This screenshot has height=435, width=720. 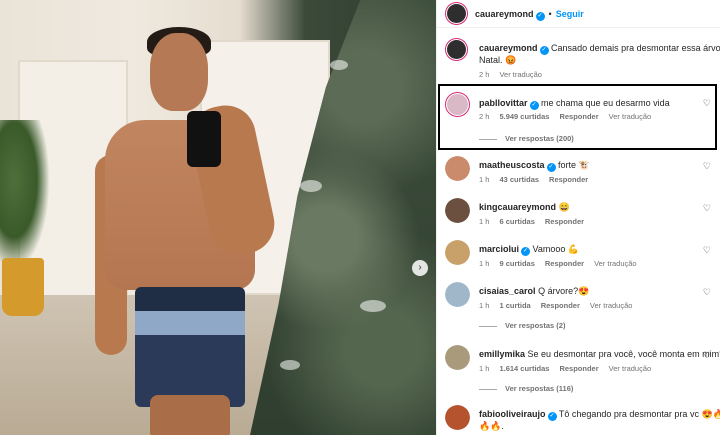 What do you see at coordinates (564, 207) in the screenshot?
I see `comment-body: 😄` at bounding box center [564, 207].